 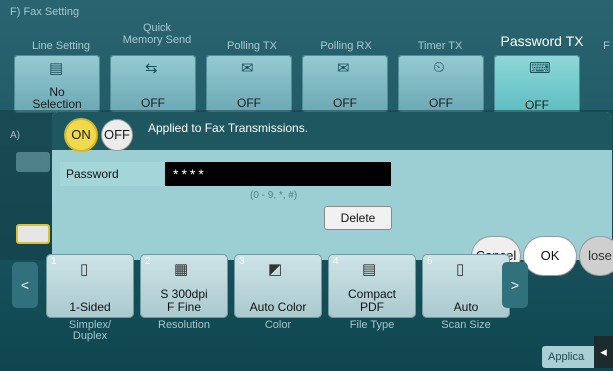 What do you see at coordinates (515, 285) in the screenshot?
I see `scroll-right-arrow-icon: >` at bounding box center [515, 285].